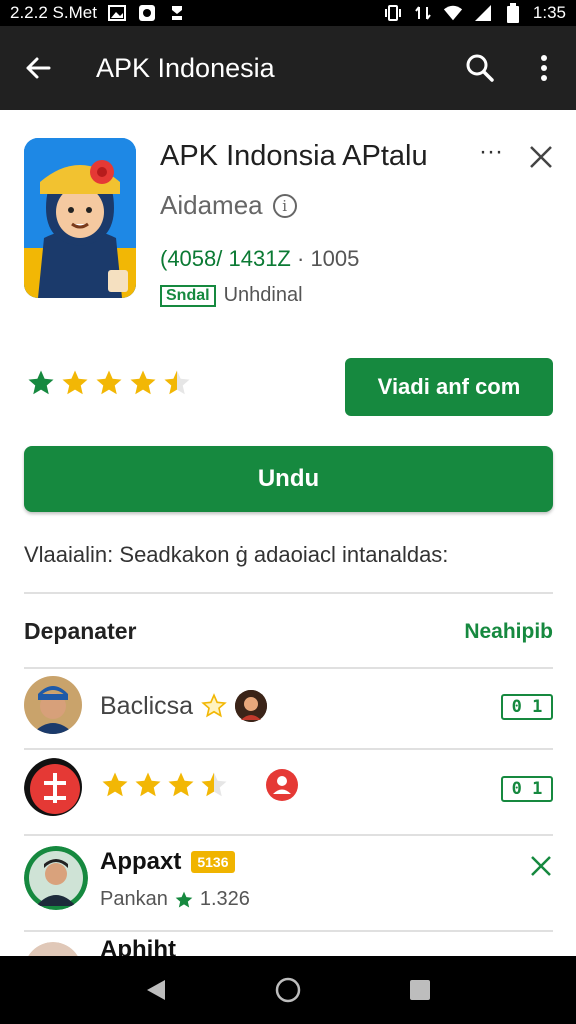 The image size is (576, 1024). What do you see at coordinates (80, 631) in the screenshot?
I see `section-title: Depanater` at bounding box center [80, 631].